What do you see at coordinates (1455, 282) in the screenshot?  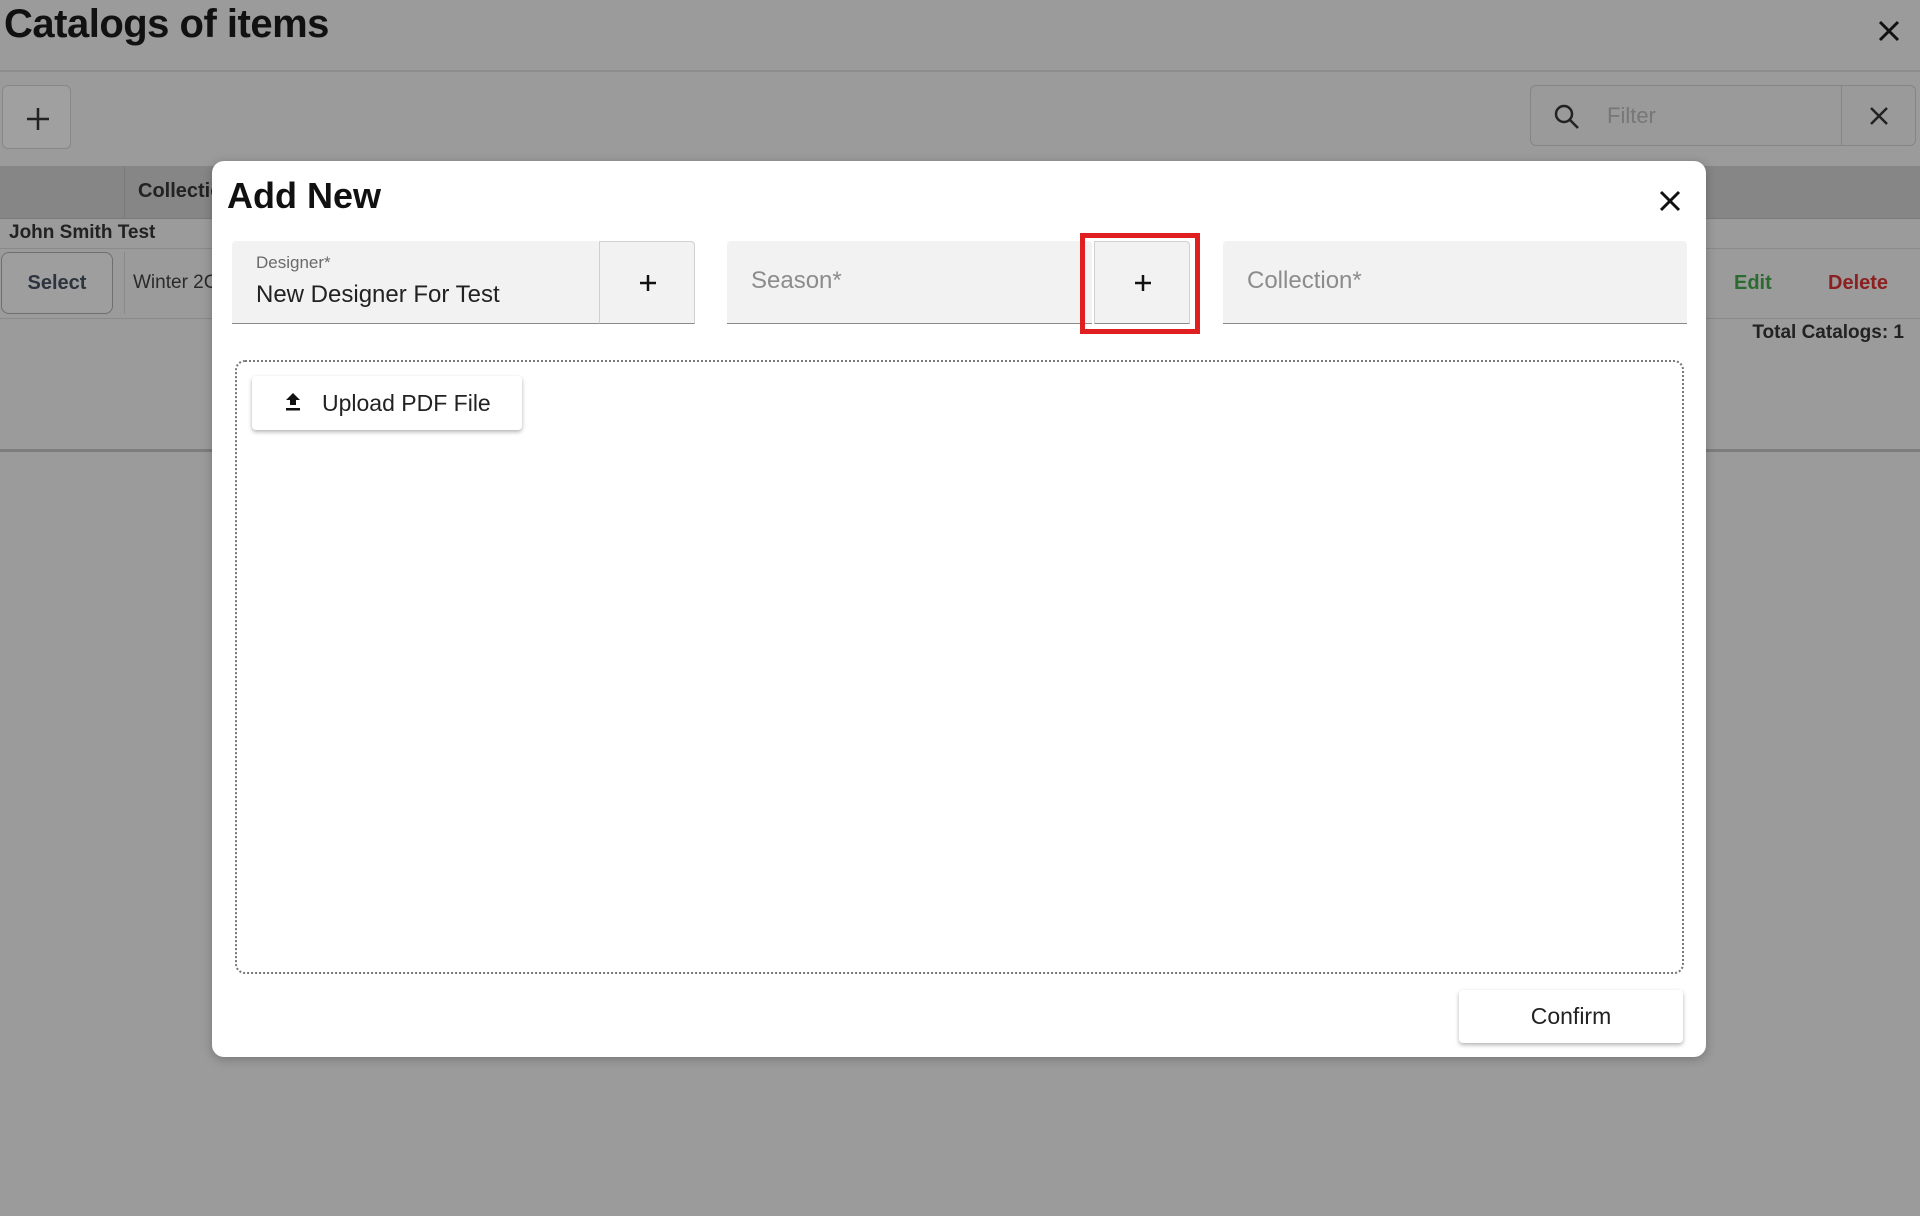 I see `collection-field: Collection*` at bounding box center [1455, 282].